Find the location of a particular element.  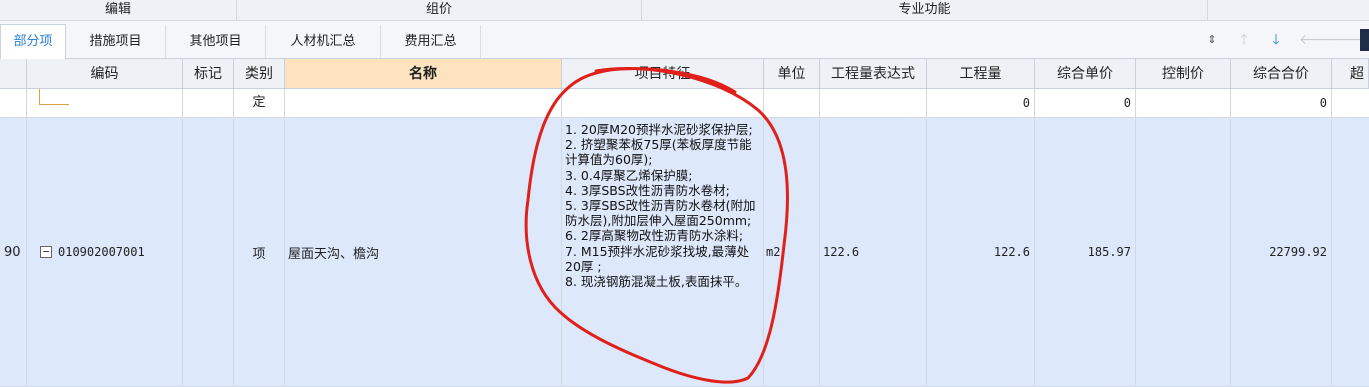

tree-line is located at coordinates (39, 97).